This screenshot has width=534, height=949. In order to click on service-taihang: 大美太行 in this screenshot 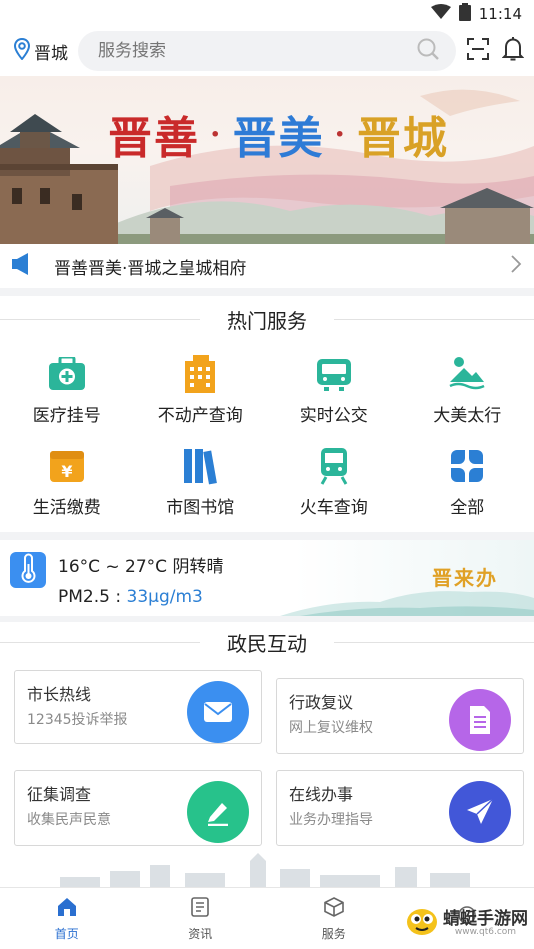, I will do `click(467, 390)`.